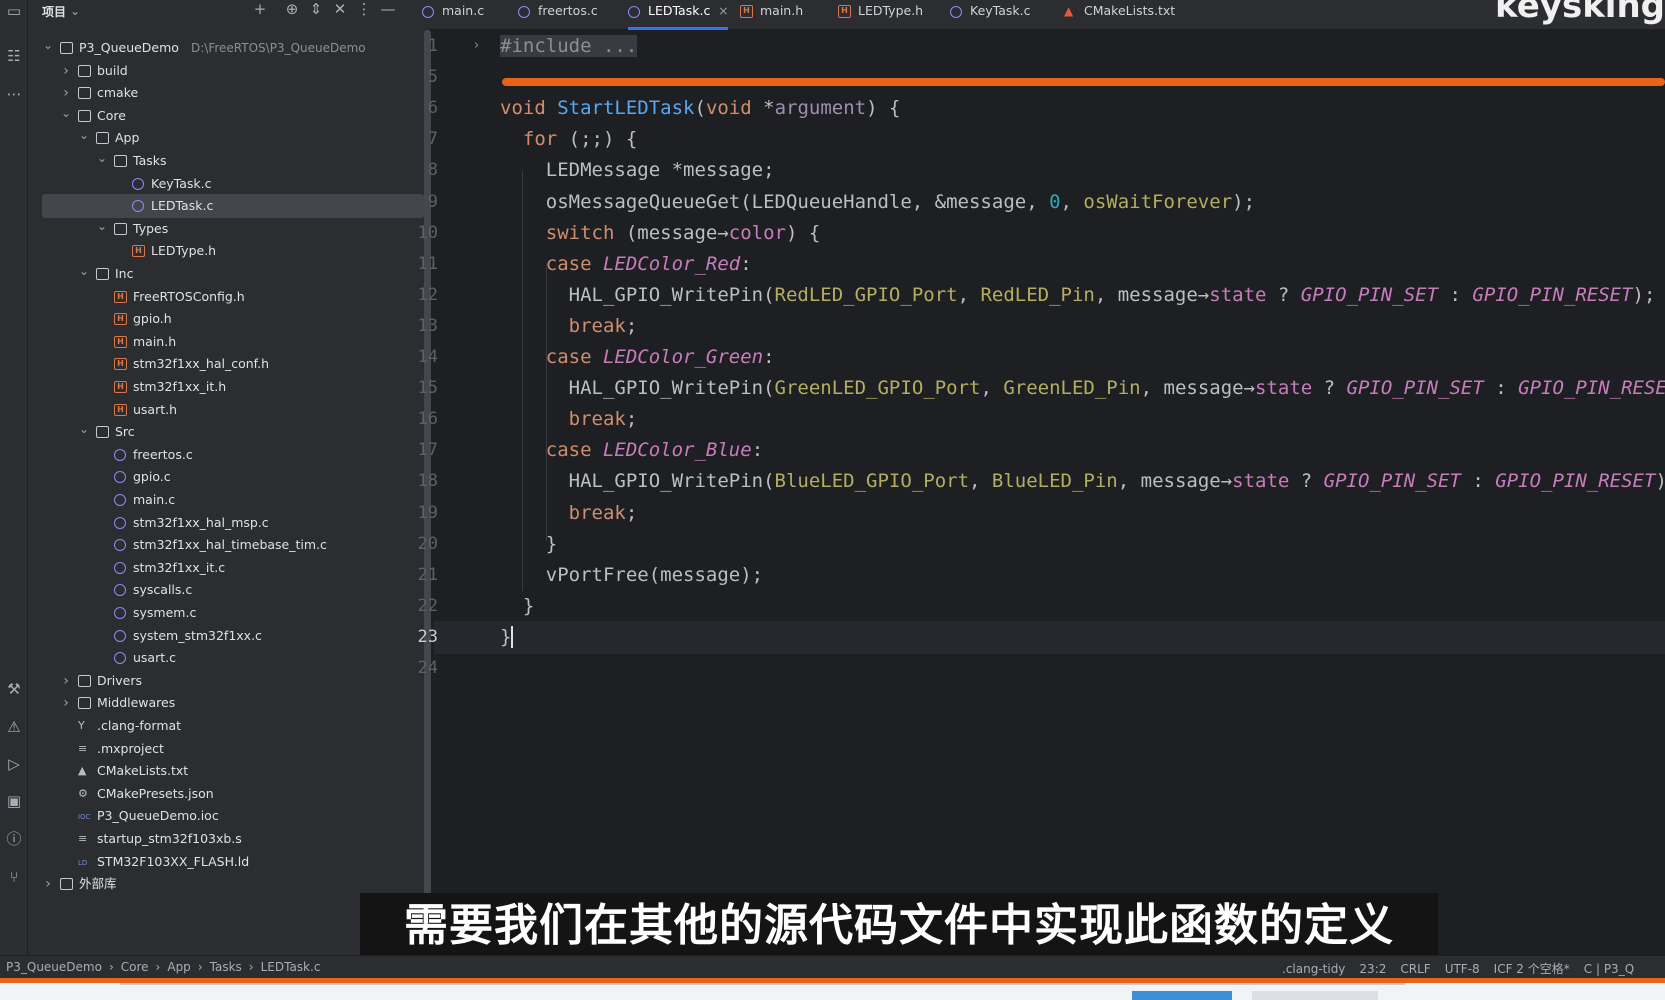 The image size is (1665, 1000). I want to click on c-file-icon, so click(956, 12).